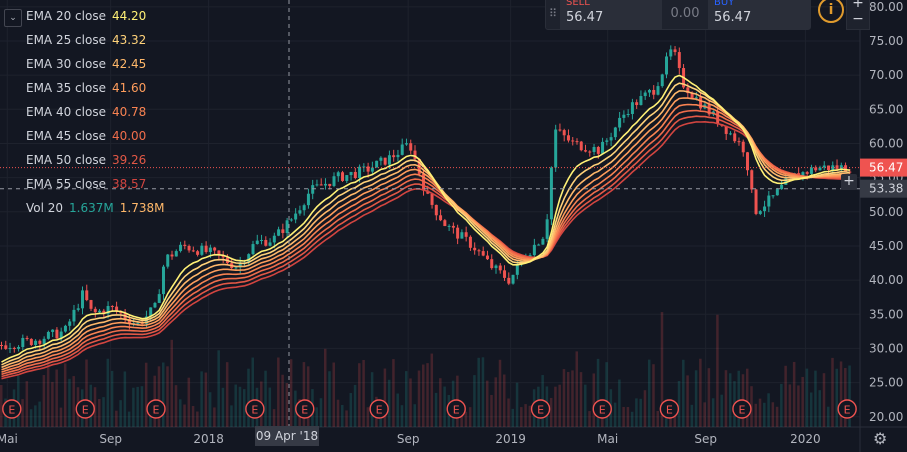 This screenshot has width=907, height=452. Describe the element at coordinates (142, 208) in the screenshot. I see `legend-volume-ma-value: 1.738M` at that location.